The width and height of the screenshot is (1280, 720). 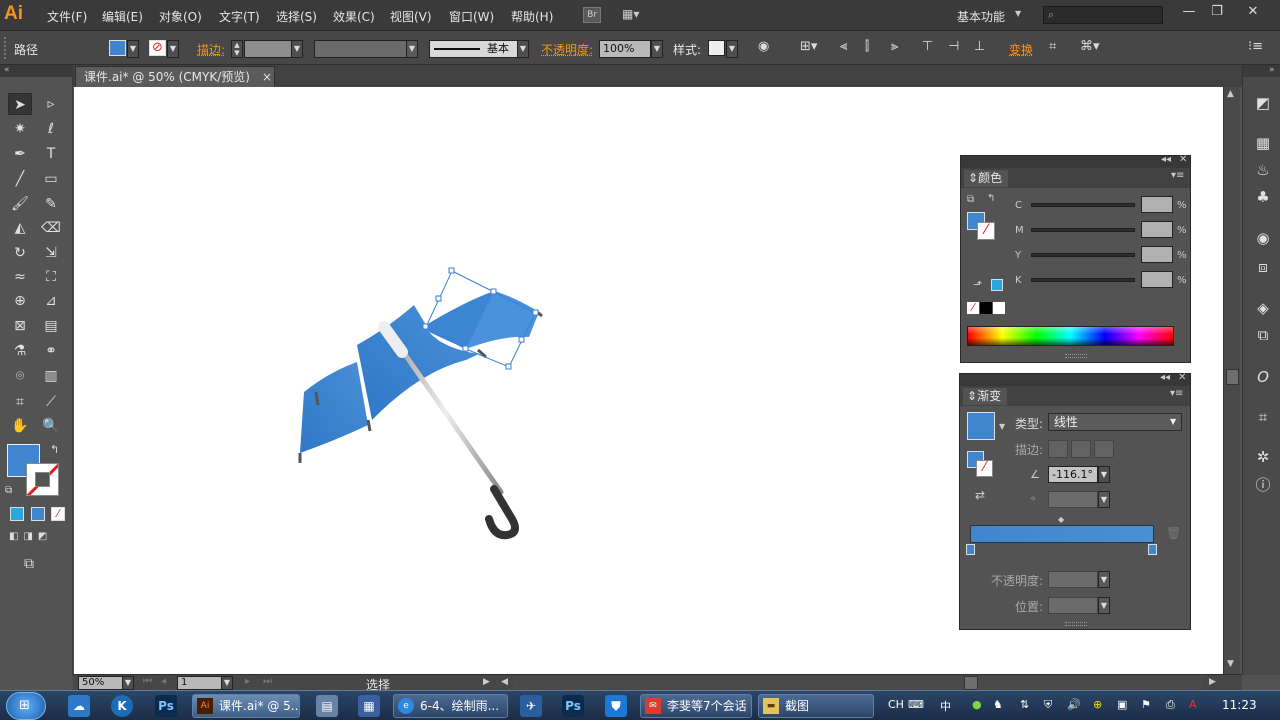 What do you see at coordinates (1263, 267) in the screenshot?
I see `graphic-styles-icon: ⧈` at bounding box center [1263, 267].